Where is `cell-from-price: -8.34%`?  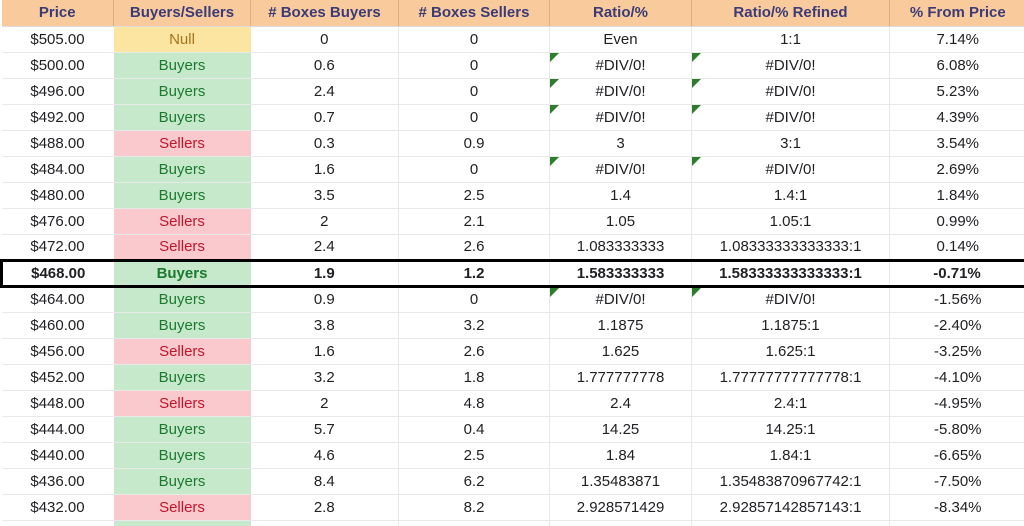 cell-from-price: -8.34% is located at coordinates (956, 507).